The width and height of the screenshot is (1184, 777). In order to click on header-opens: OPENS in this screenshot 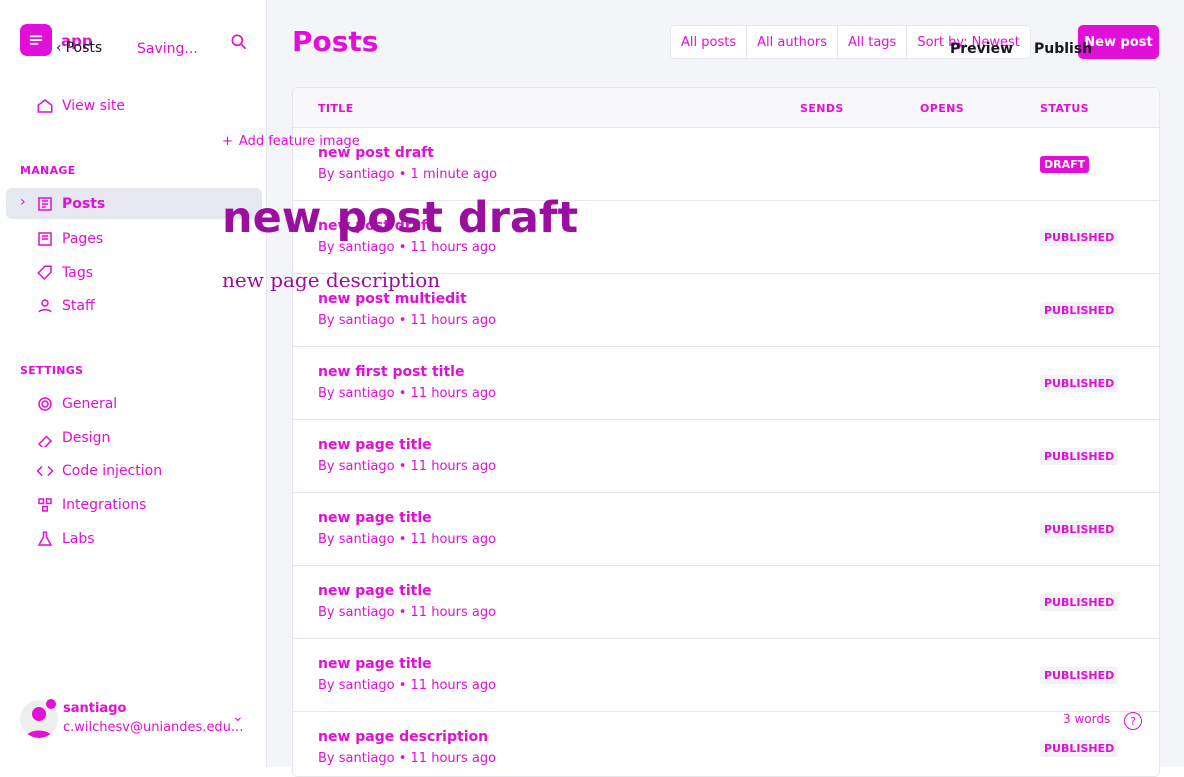, I will do `click(942, 108)`.